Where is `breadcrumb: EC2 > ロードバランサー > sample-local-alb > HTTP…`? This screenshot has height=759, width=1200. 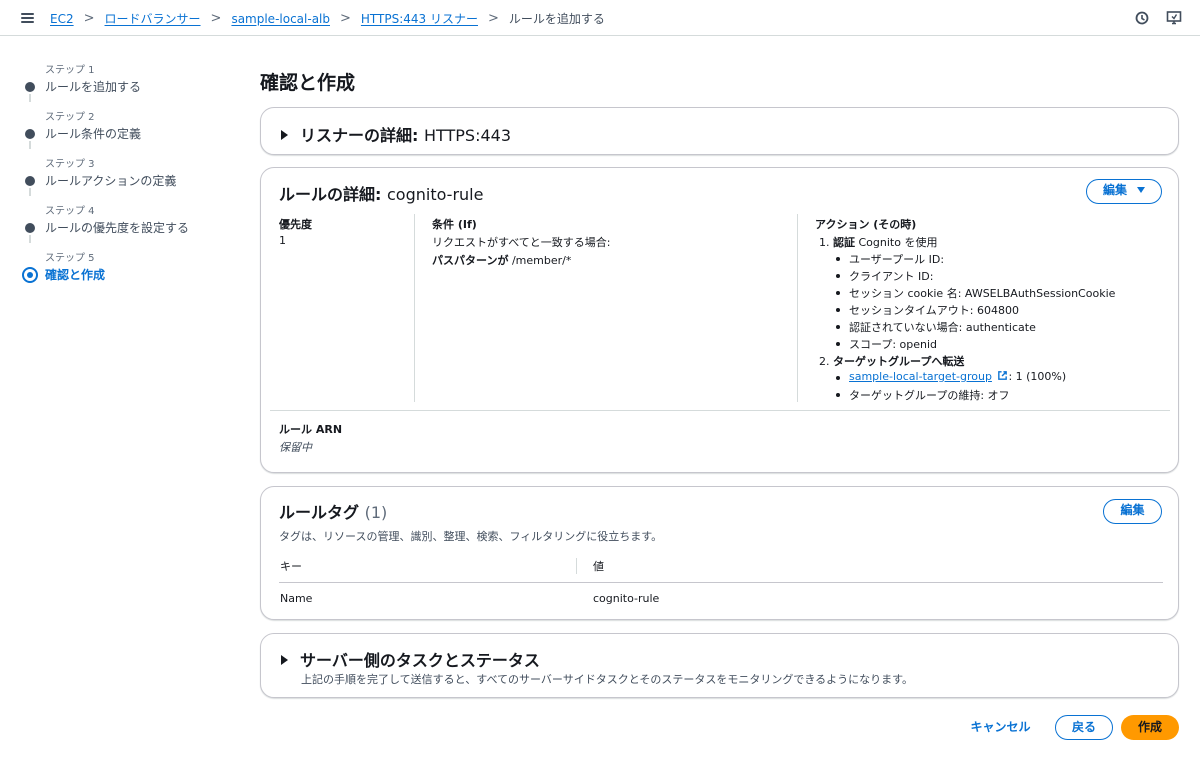
breadcrumb: EC2 > ロードバランサー > sample-local-alb > HTTP… is located at coordinates (327, 18).